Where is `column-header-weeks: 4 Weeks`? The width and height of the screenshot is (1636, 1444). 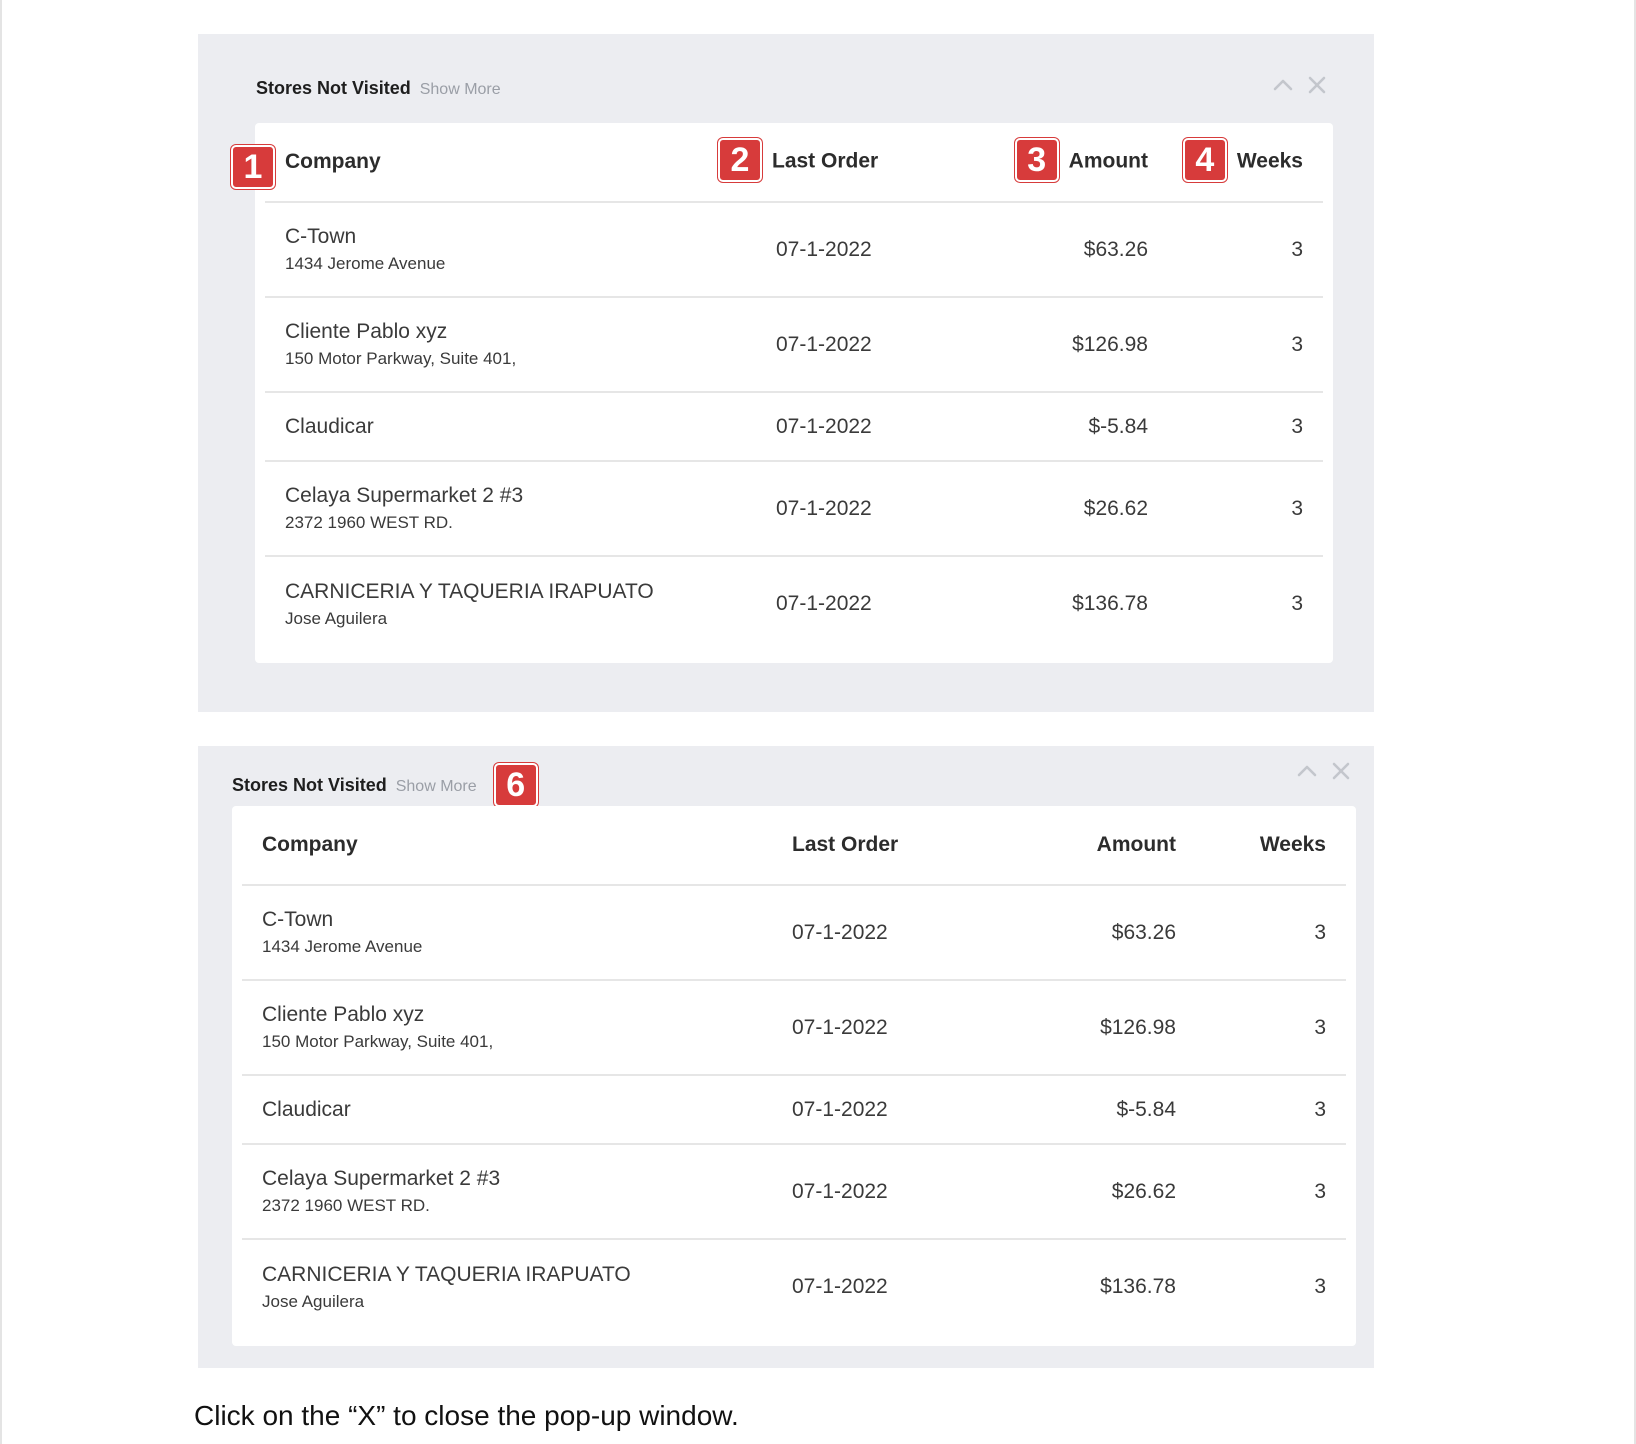
column-header-weeks: 4 Weeks is located at coordinates (1235, 163).